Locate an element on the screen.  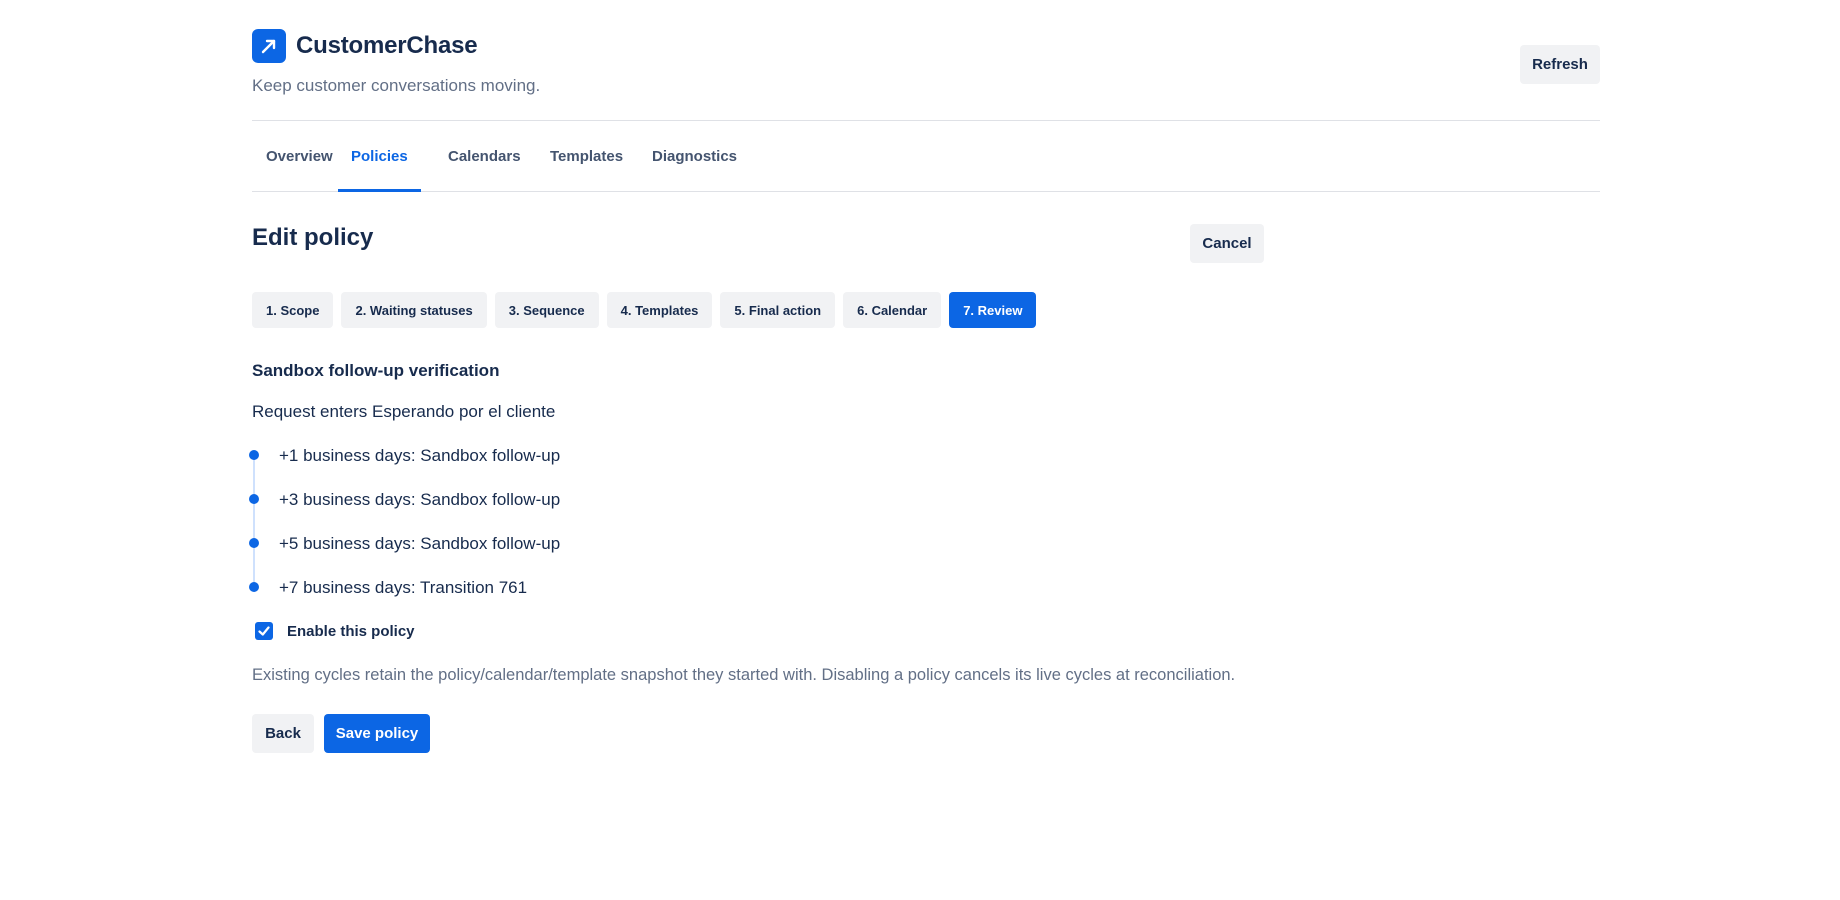
timeline-item: +5 business days: Sandbox follow-up is located at coordinates (405, 544).